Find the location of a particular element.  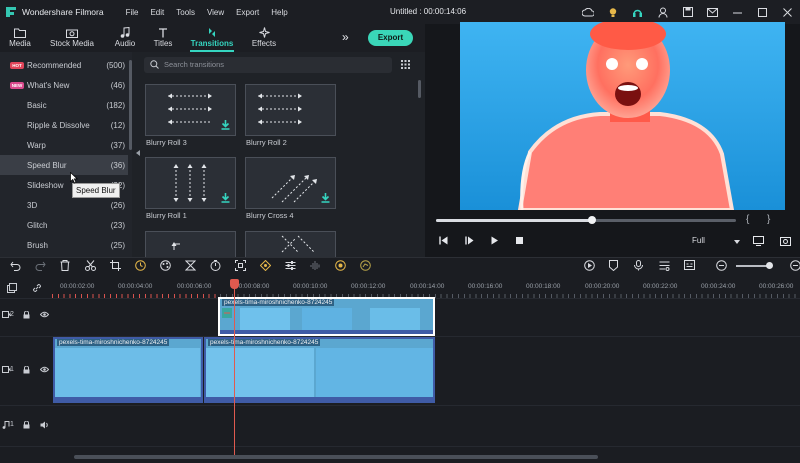

menu-file: File is located at coordinates (132, 12).